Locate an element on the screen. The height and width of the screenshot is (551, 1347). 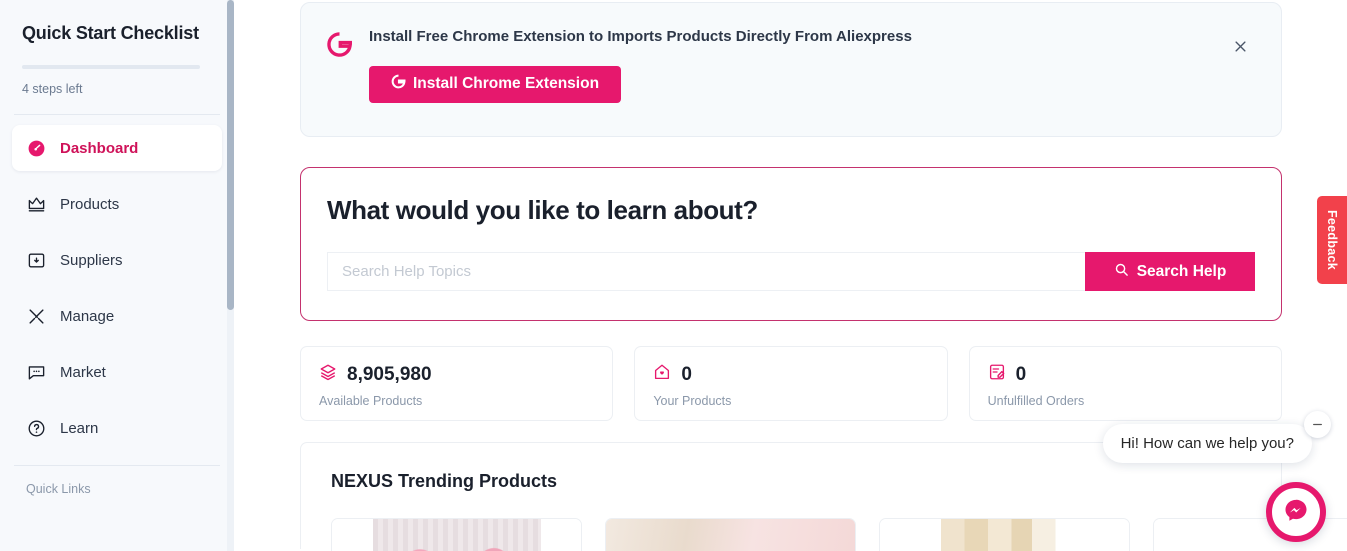
install-chrome-extension-button: Install Chrome Extension is located at coordinates (495, 84).